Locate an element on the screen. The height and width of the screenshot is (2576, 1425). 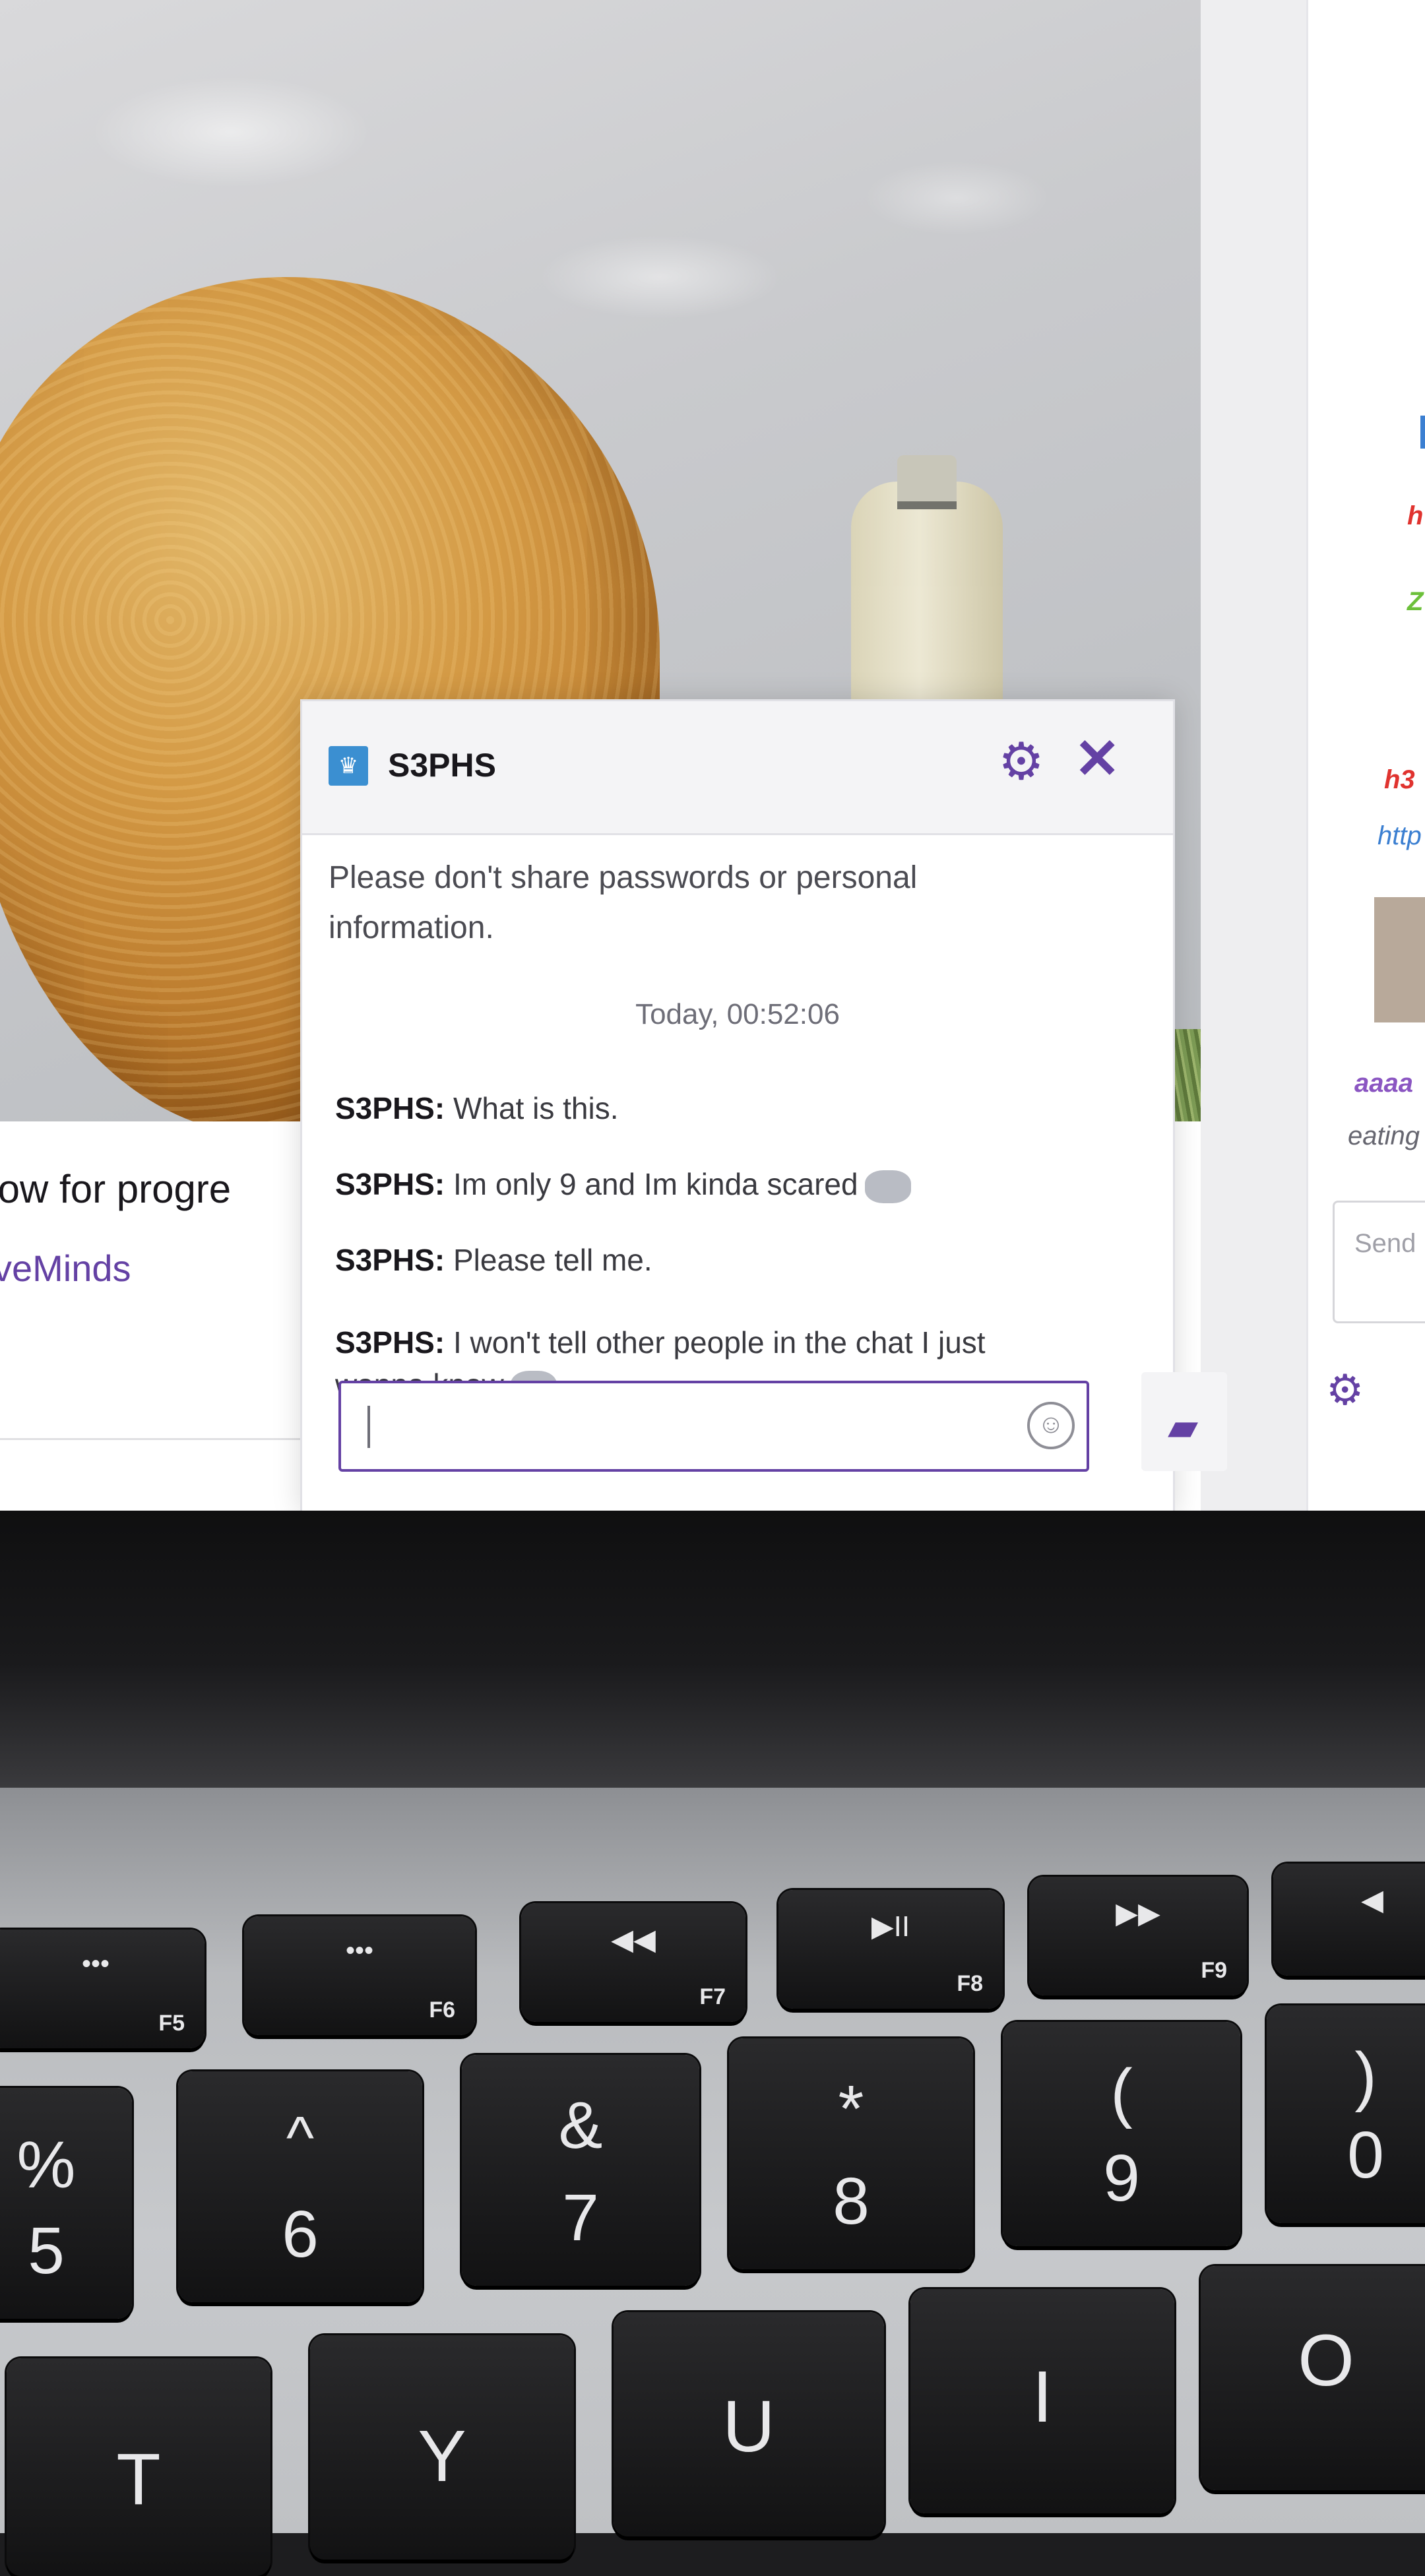
key-symbol: % is located at coordinates (46, 2165).